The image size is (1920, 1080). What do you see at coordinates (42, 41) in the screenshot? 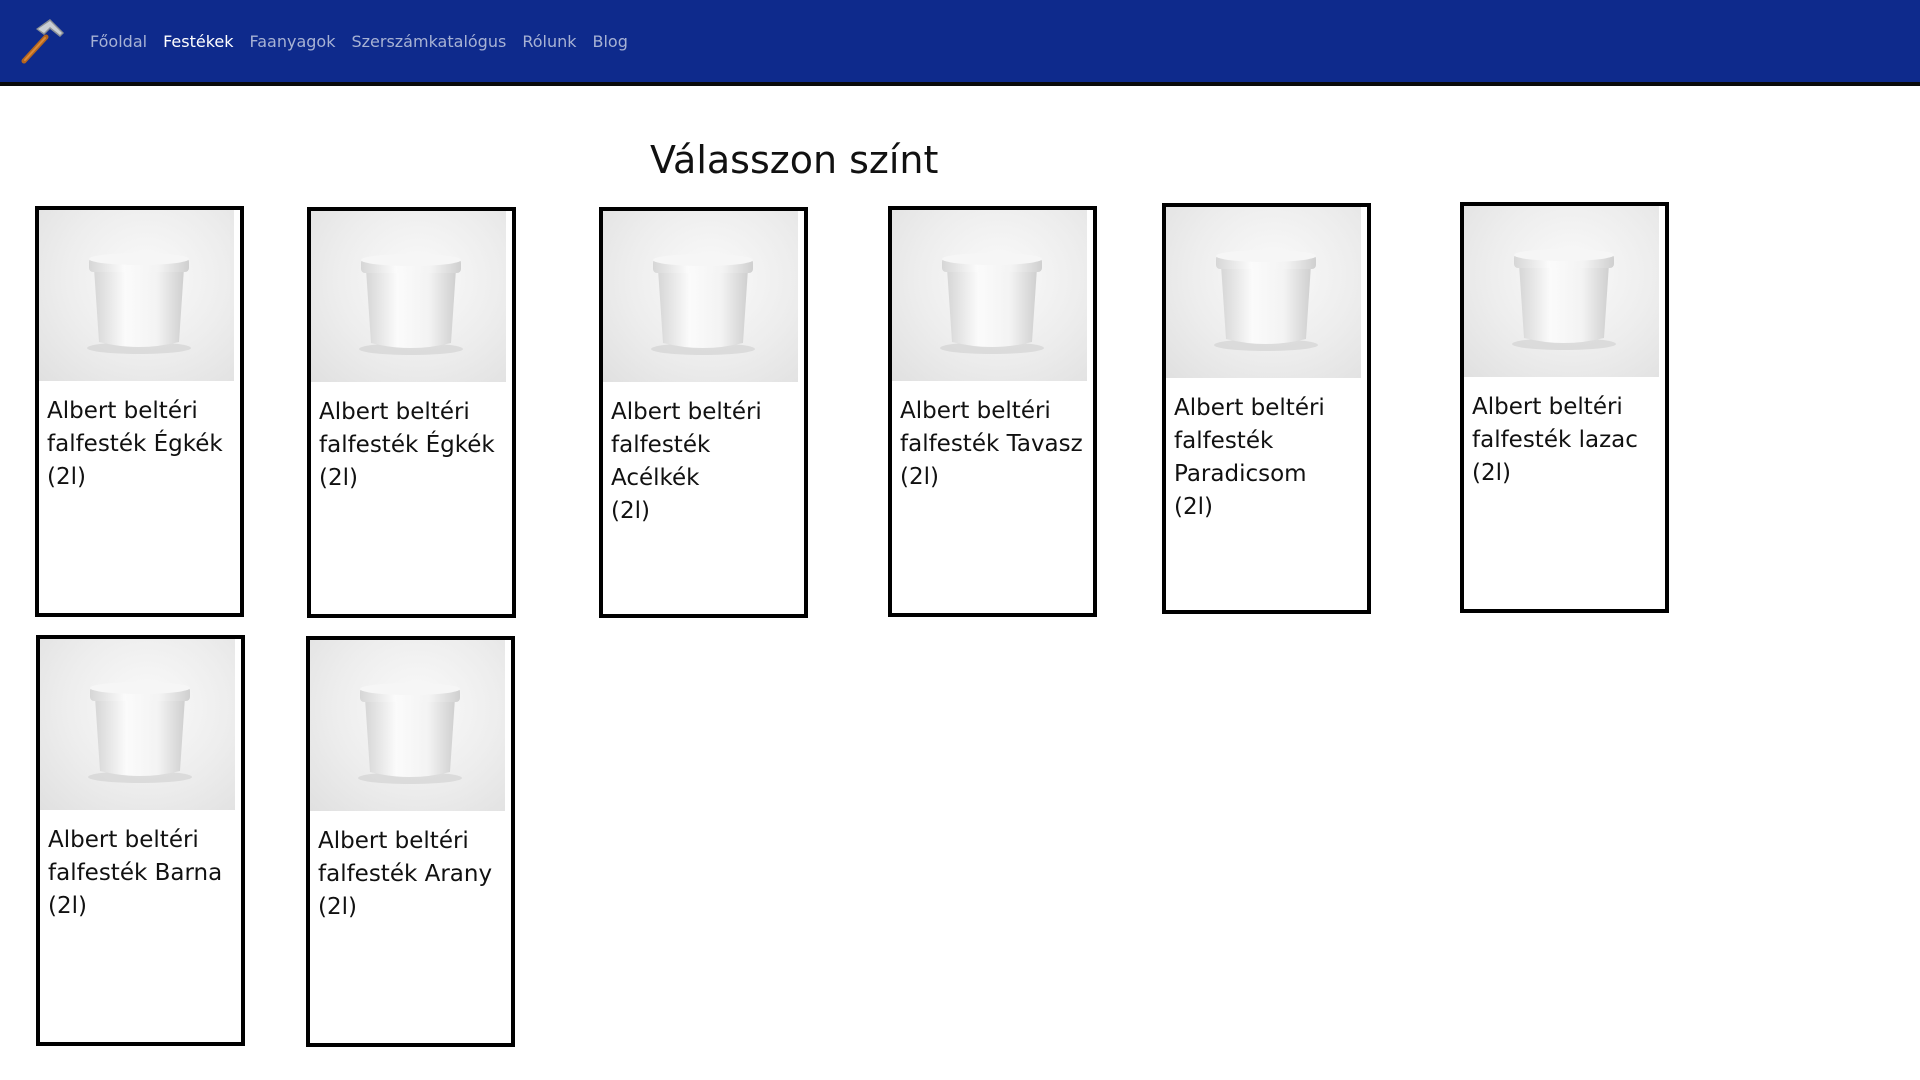
I see `hammer-icon` at bounding box center [42, 41].